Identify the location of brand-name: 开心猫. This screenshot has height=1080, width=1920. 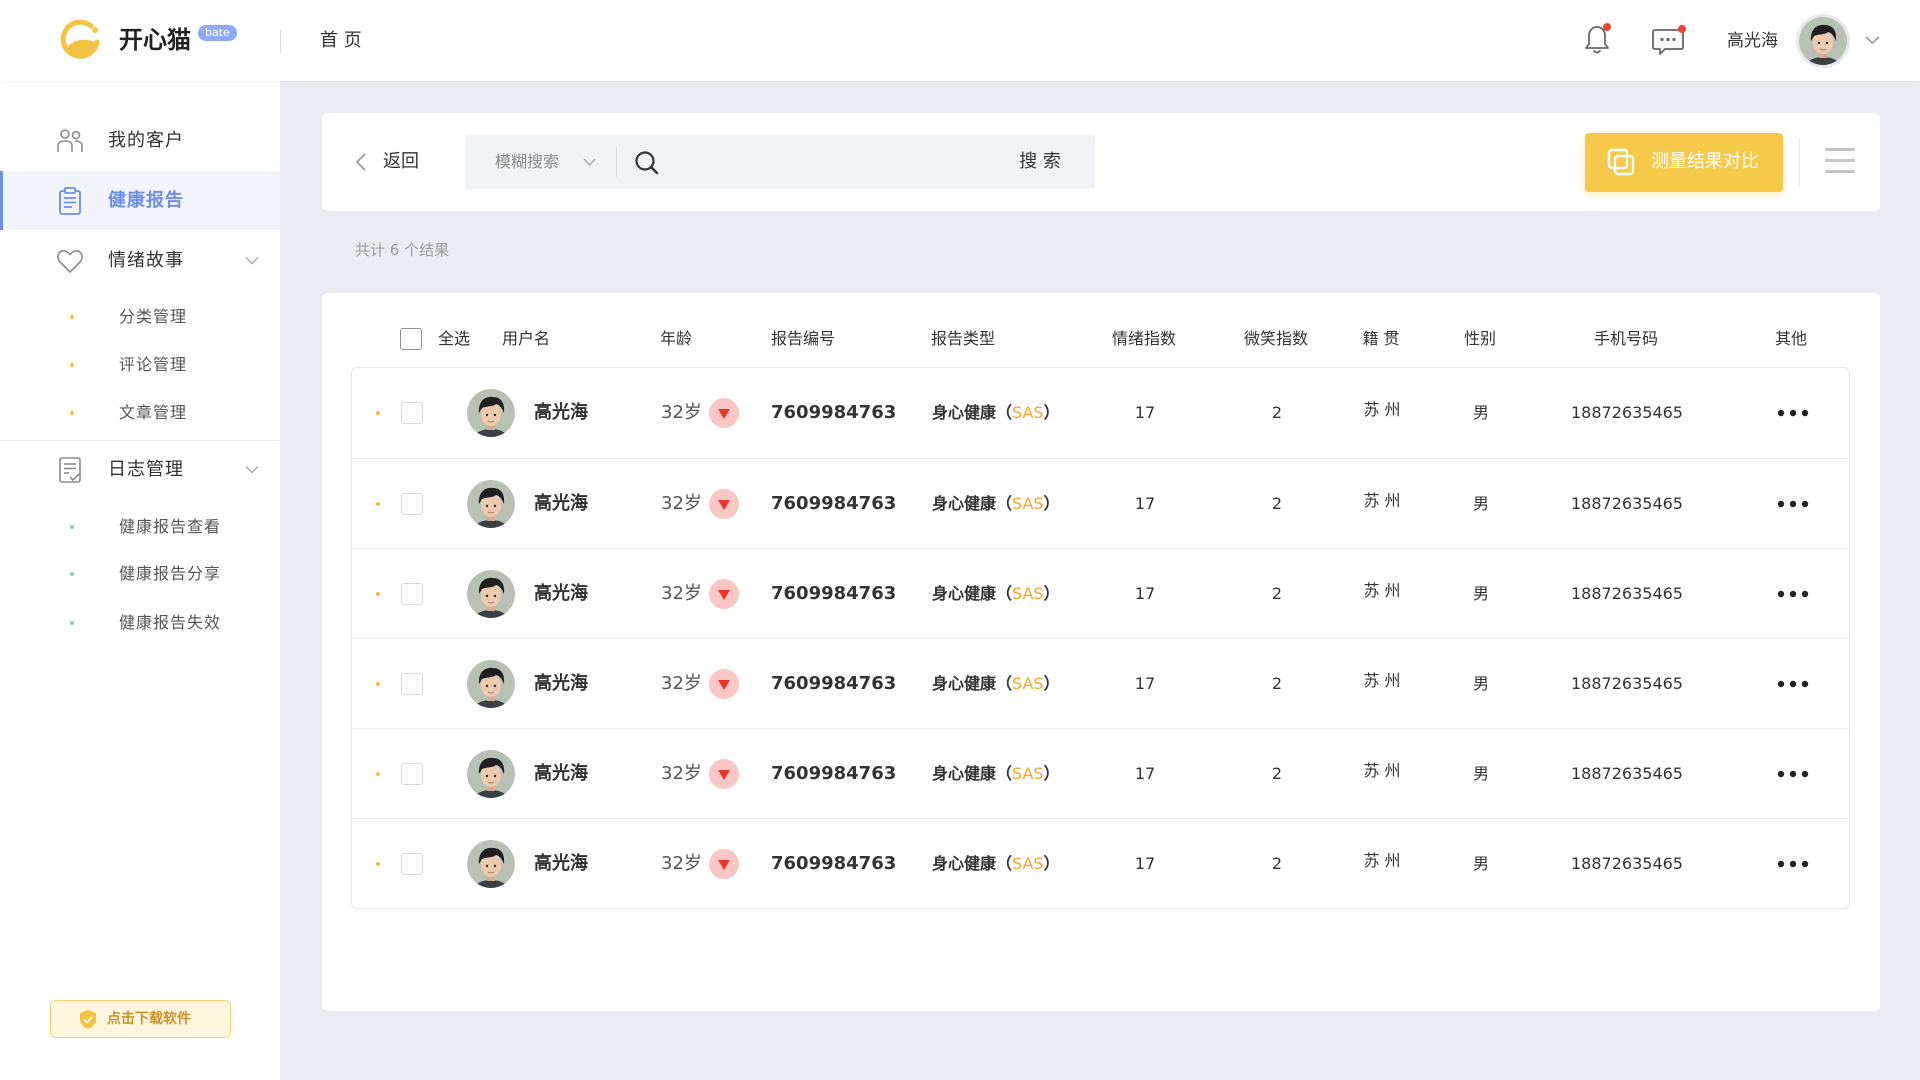
(155, 40).